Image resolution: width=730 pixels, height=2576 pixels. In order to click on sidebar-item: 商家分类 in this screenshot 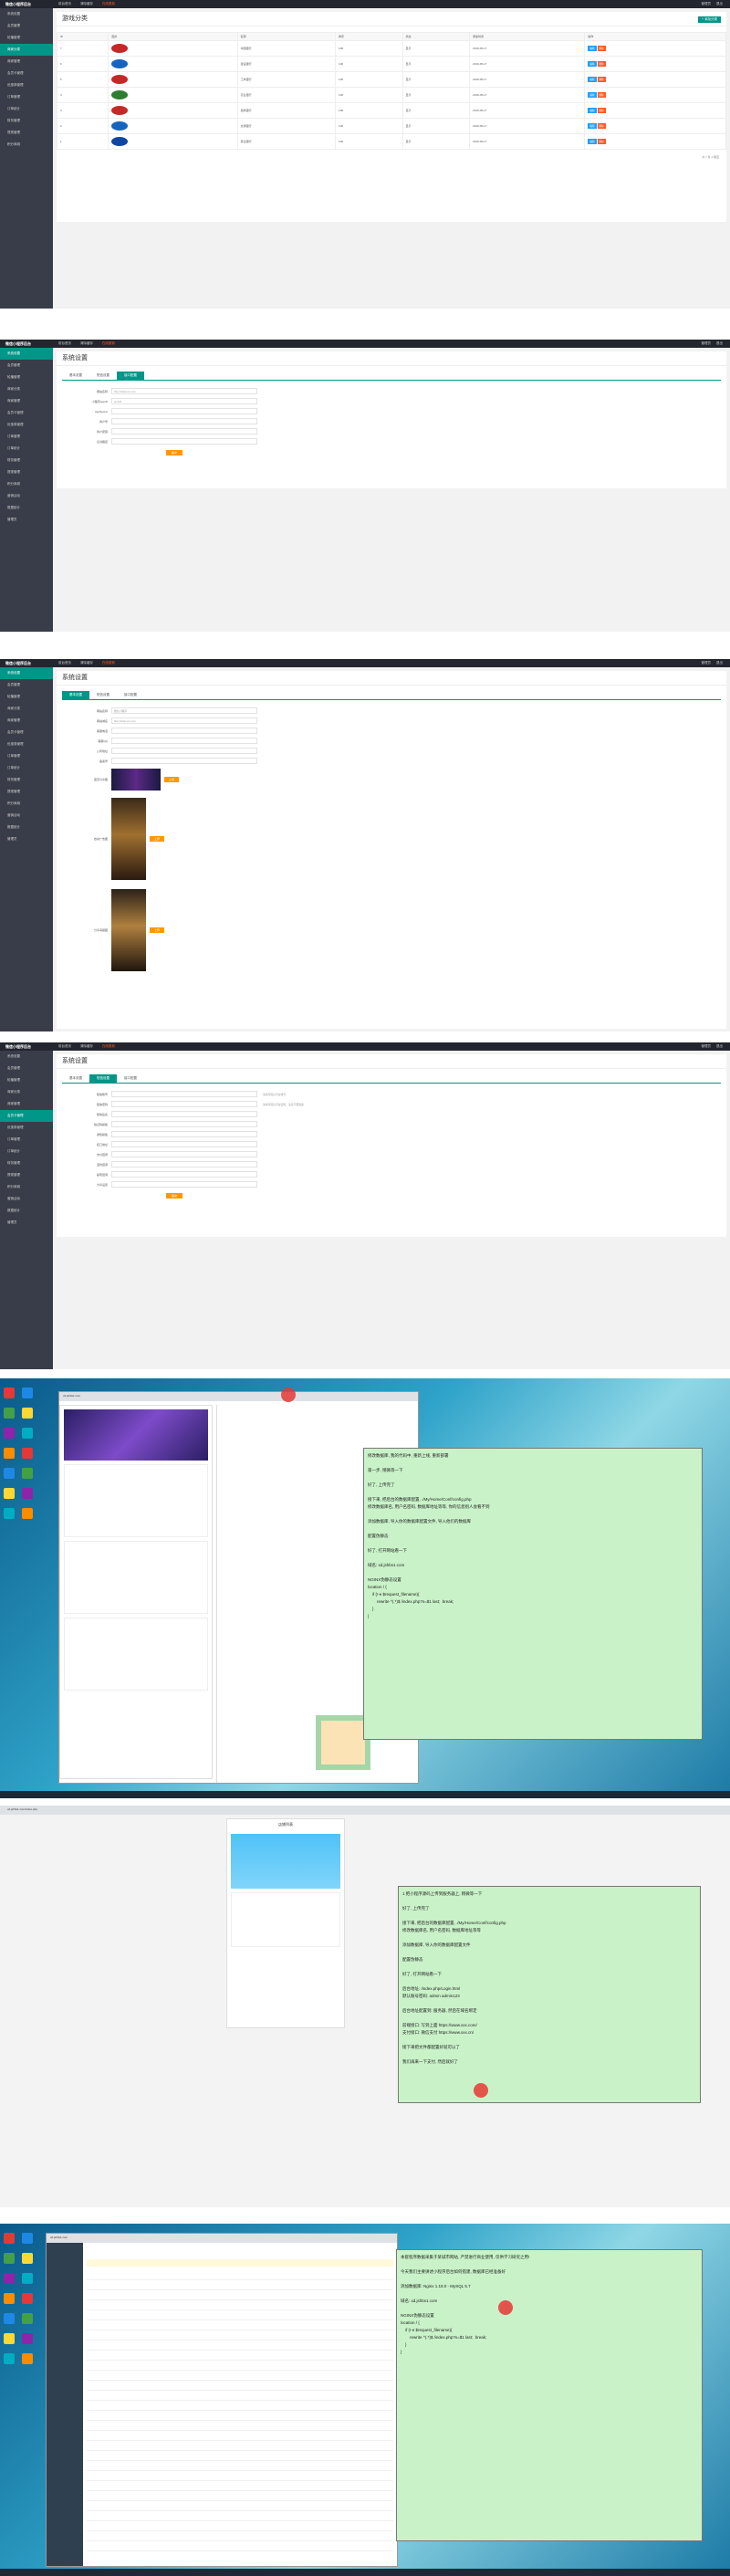, I will do `click(26, 709)`.